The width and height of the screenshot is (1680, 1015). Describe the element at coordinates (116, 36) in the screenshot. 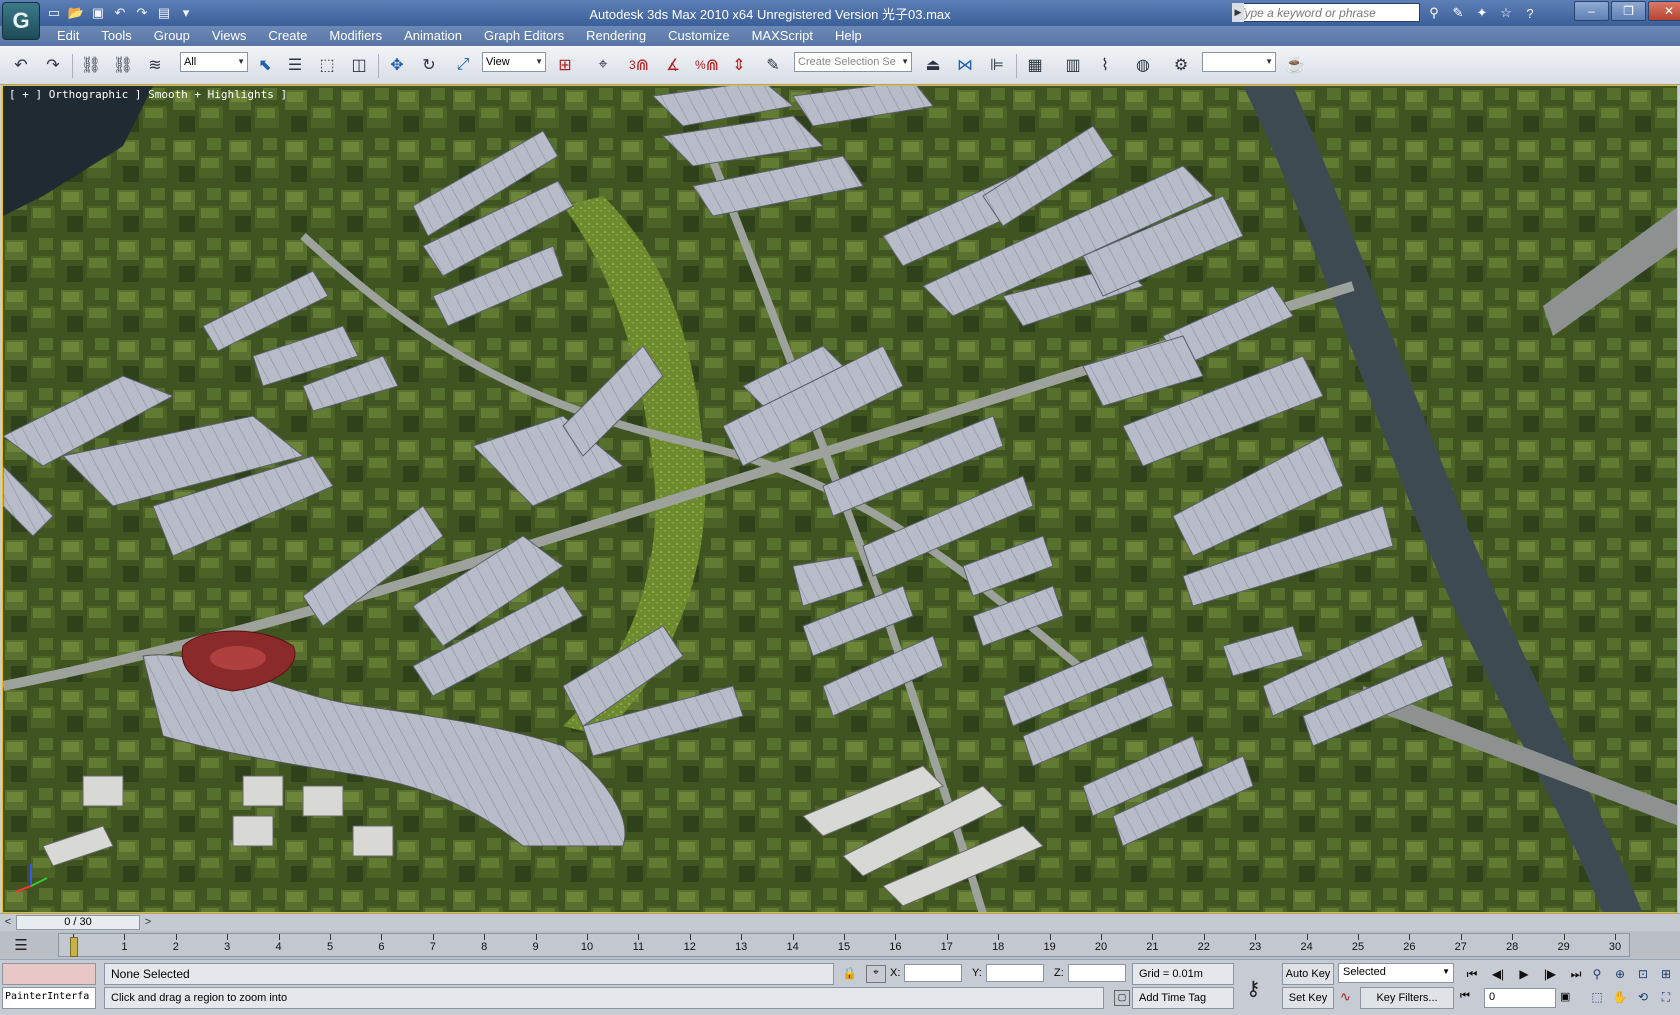

I see `menu-tools: Tools` at that location.